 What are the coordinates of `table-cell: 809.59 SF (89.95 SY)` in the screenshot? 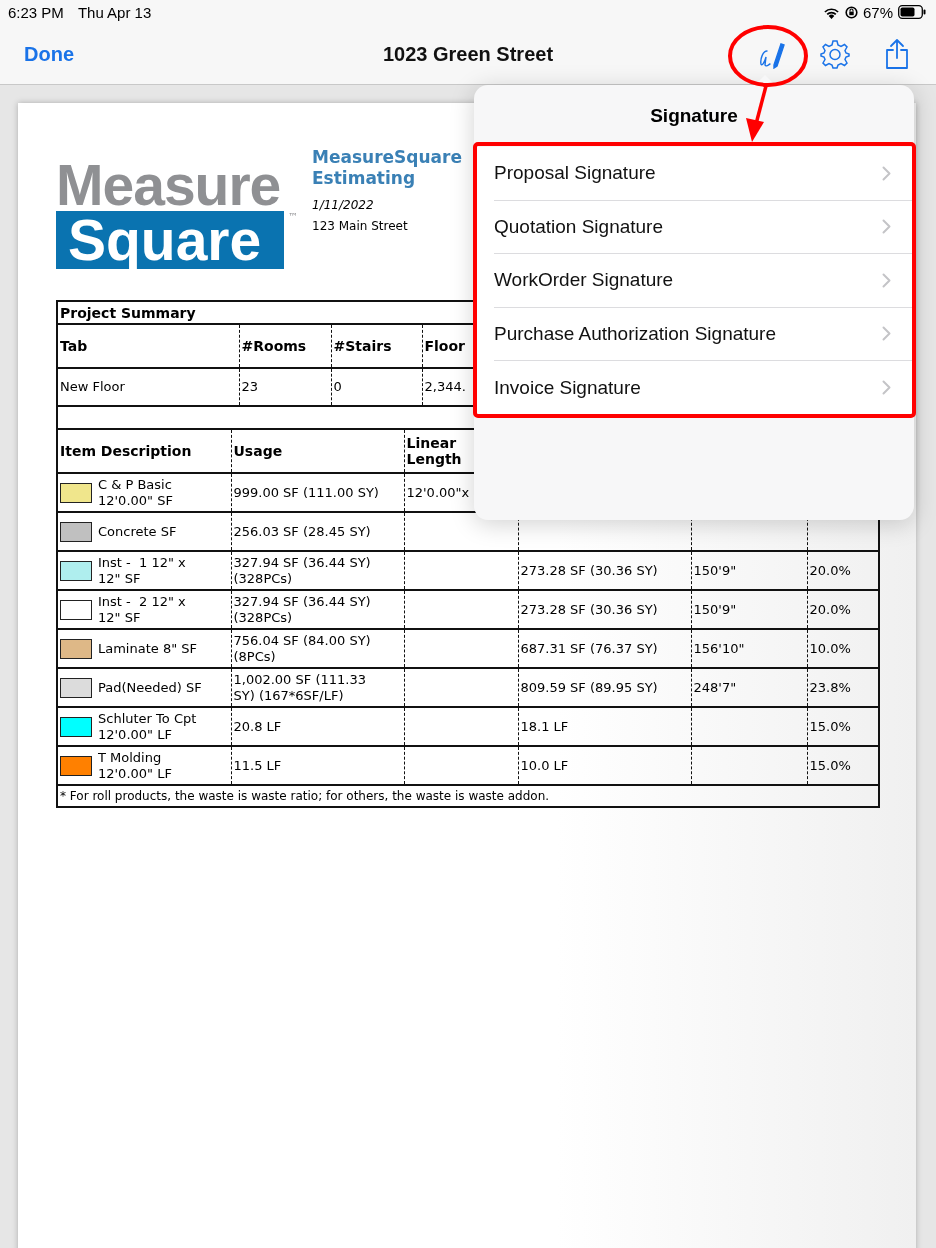 It's located at (589, 687).